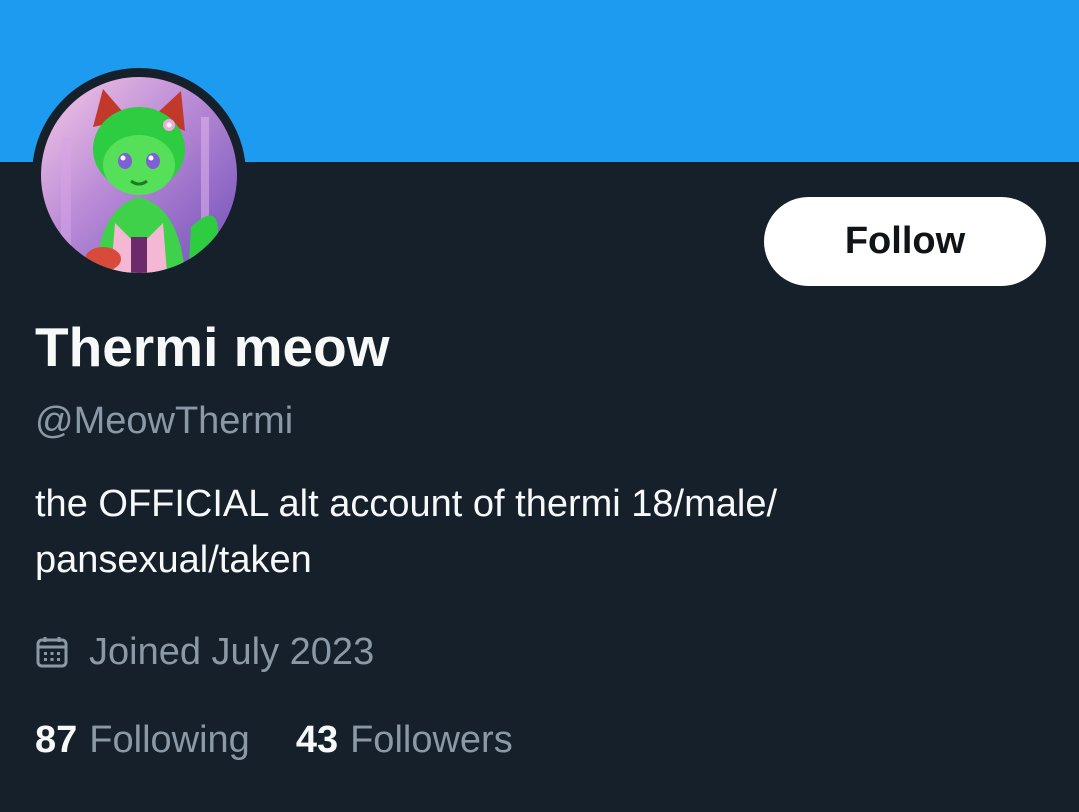 Image resolution: width=1079 pixels, height=812 pixels. I want to click on followers-count: 43, so click(317, 739).